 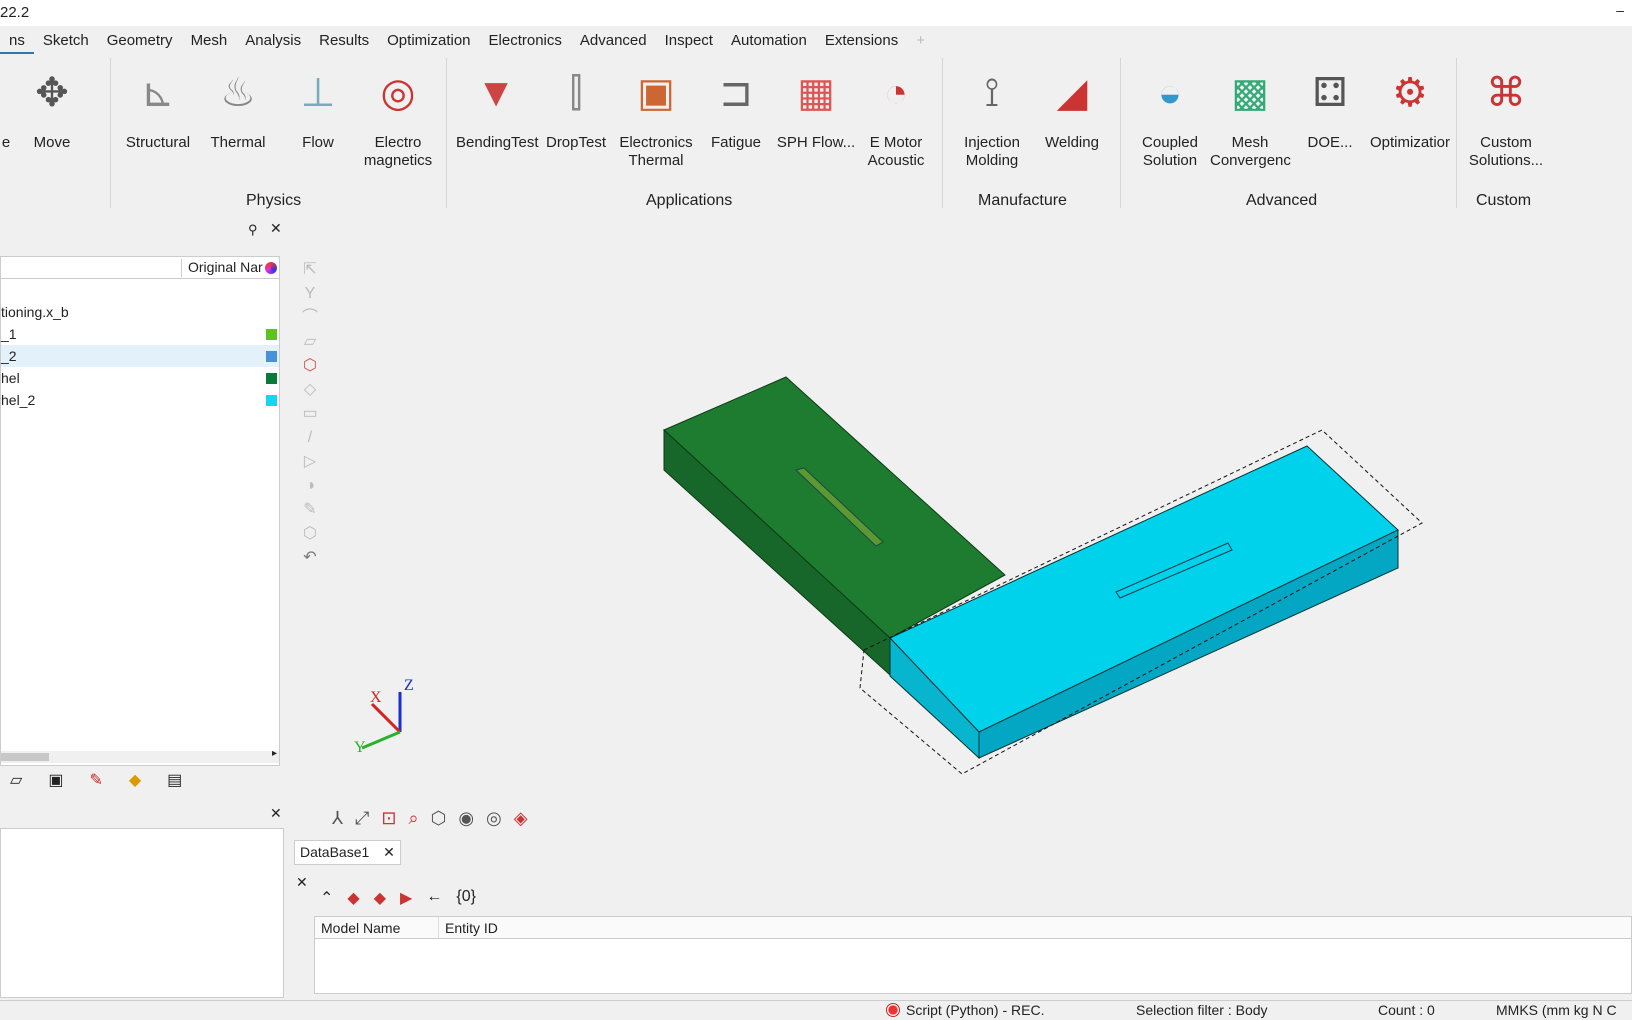 I want to click on tab-database1: DataBase1 ✕, so click(x=347, y=852).